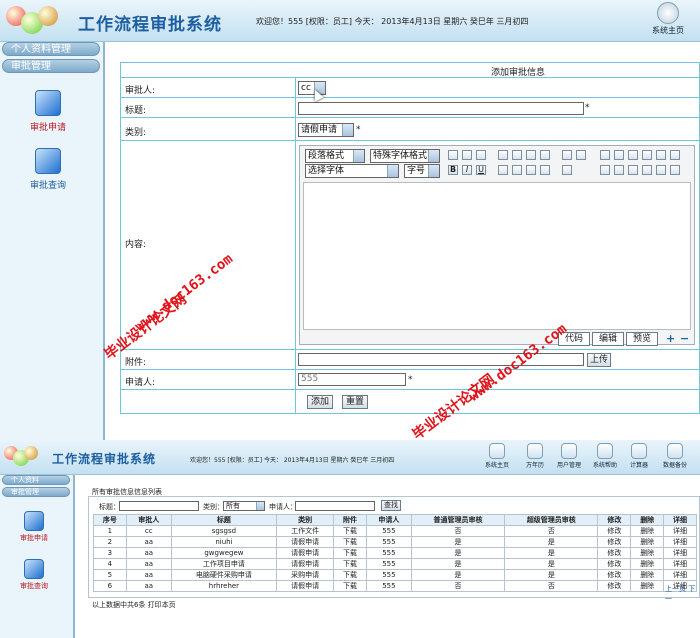 This screenshot has width=700, height=638. What do you see at coordinates (441, 108) in the screenshot?
I see `title-input` at bounding box center [441, 108].